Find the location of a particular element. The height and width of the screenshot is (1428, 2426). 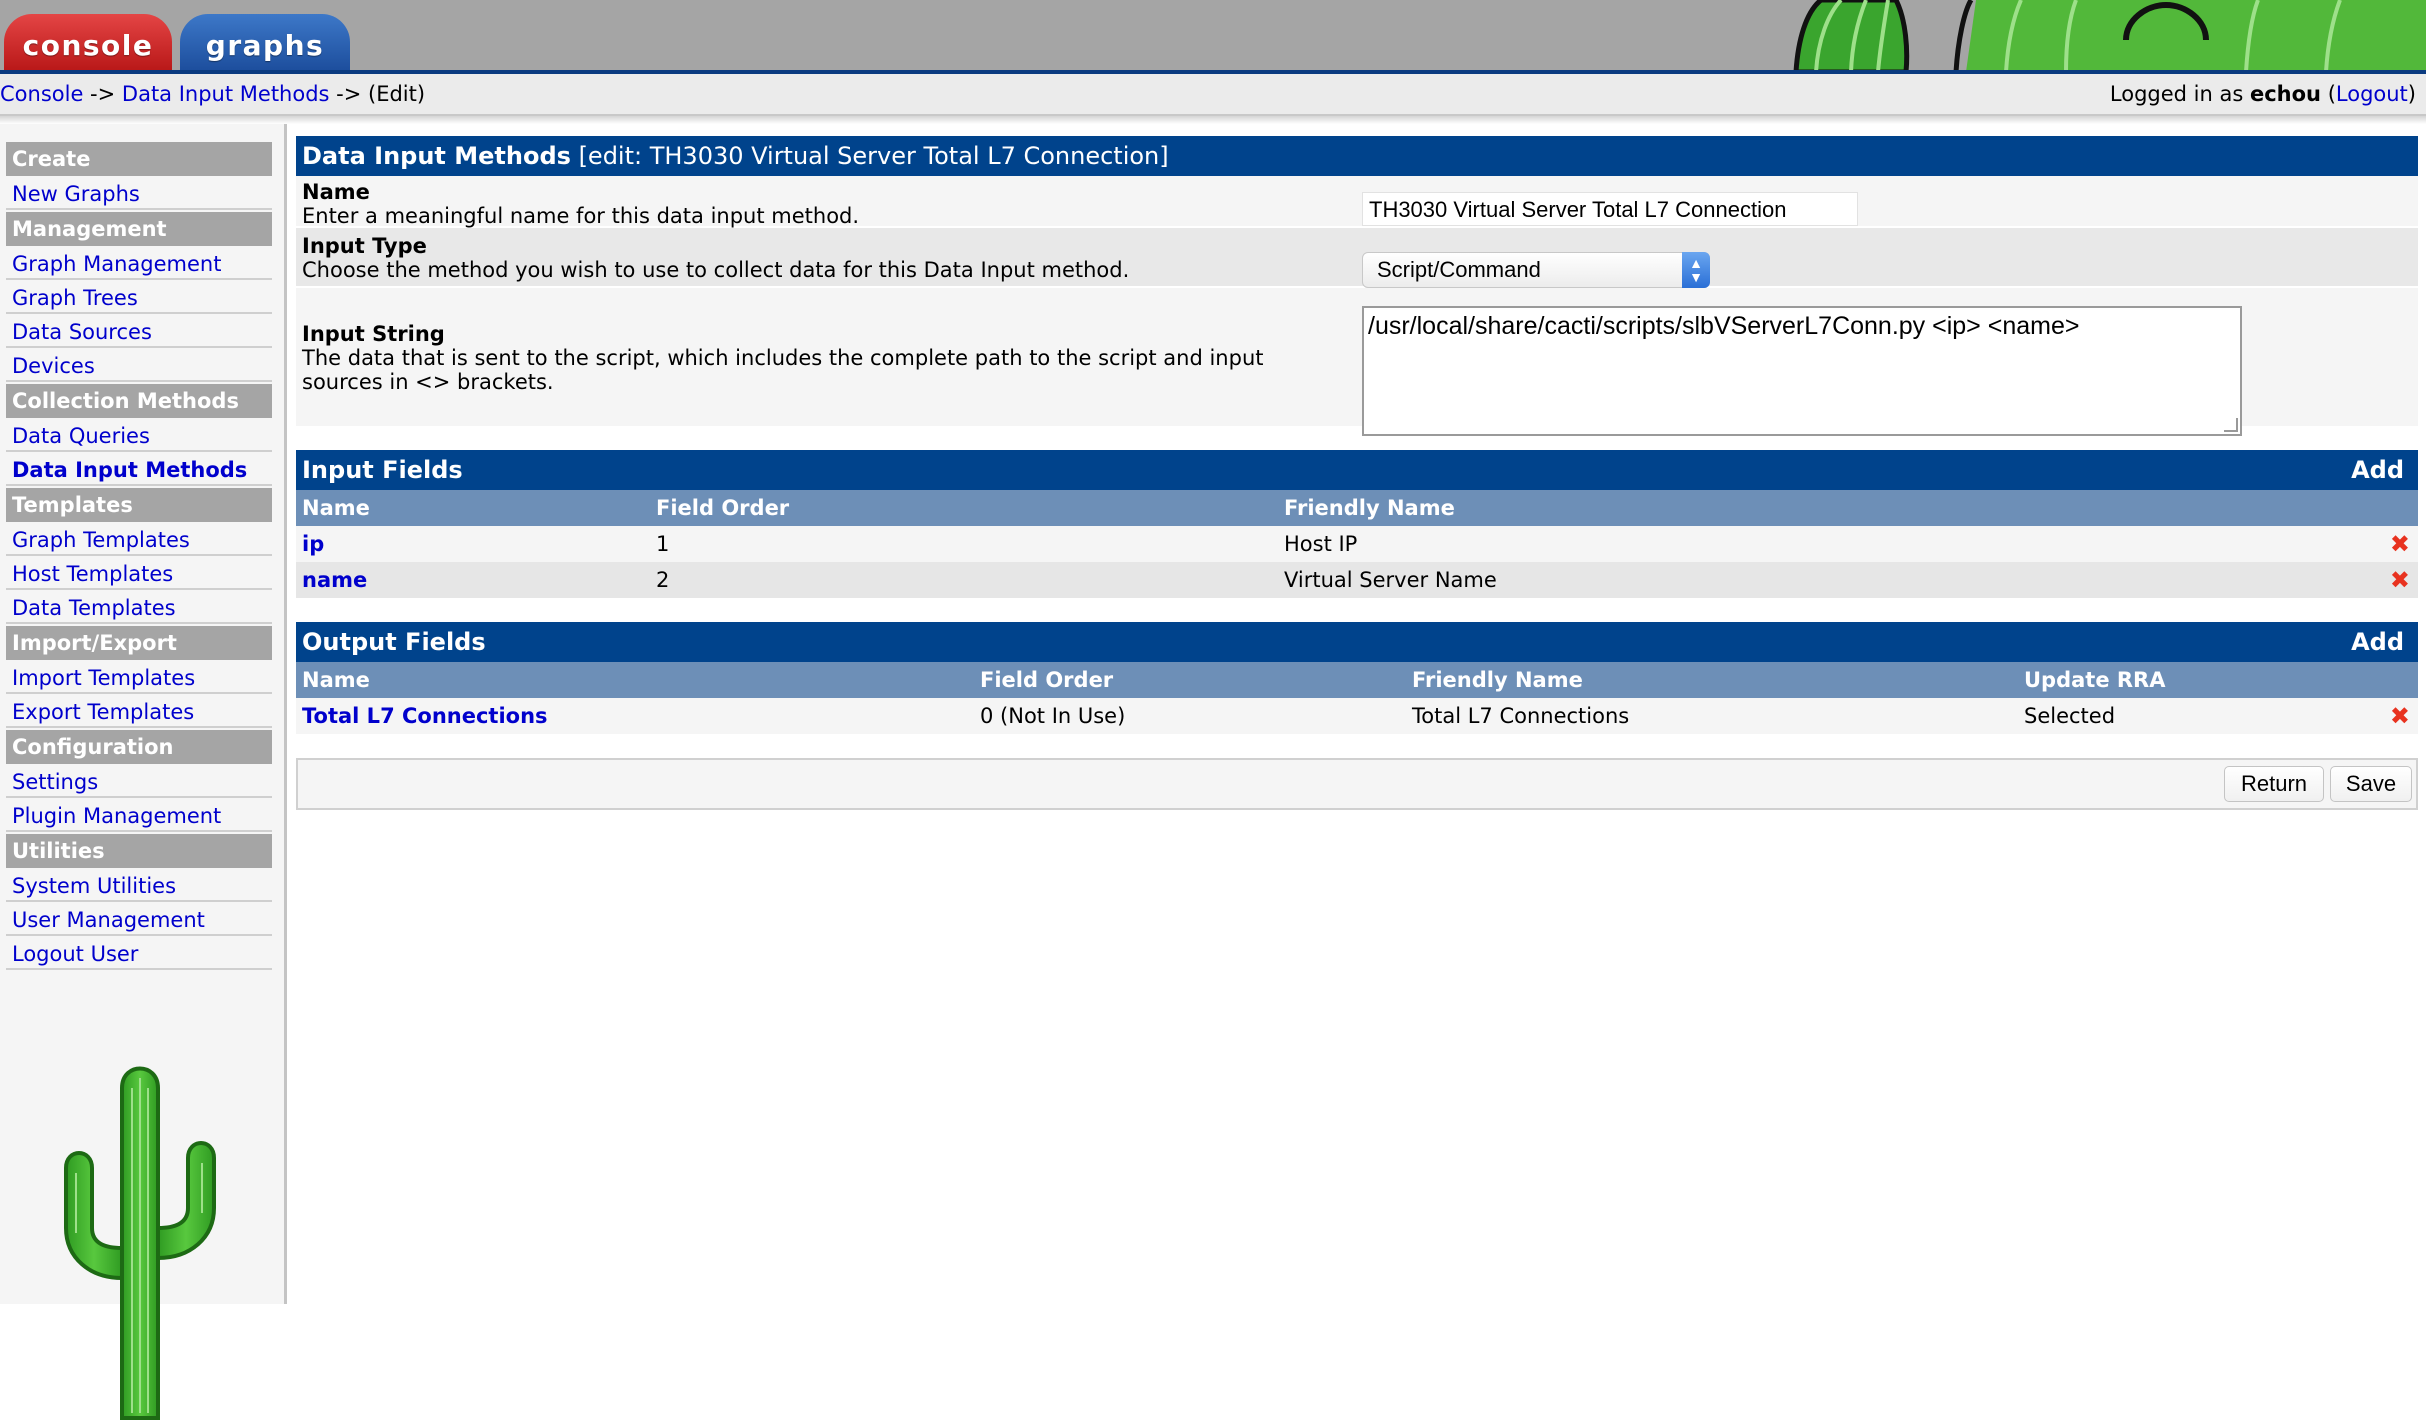

sidebar-item-data-queries: Data Queries is located at coordinates (139, 435).